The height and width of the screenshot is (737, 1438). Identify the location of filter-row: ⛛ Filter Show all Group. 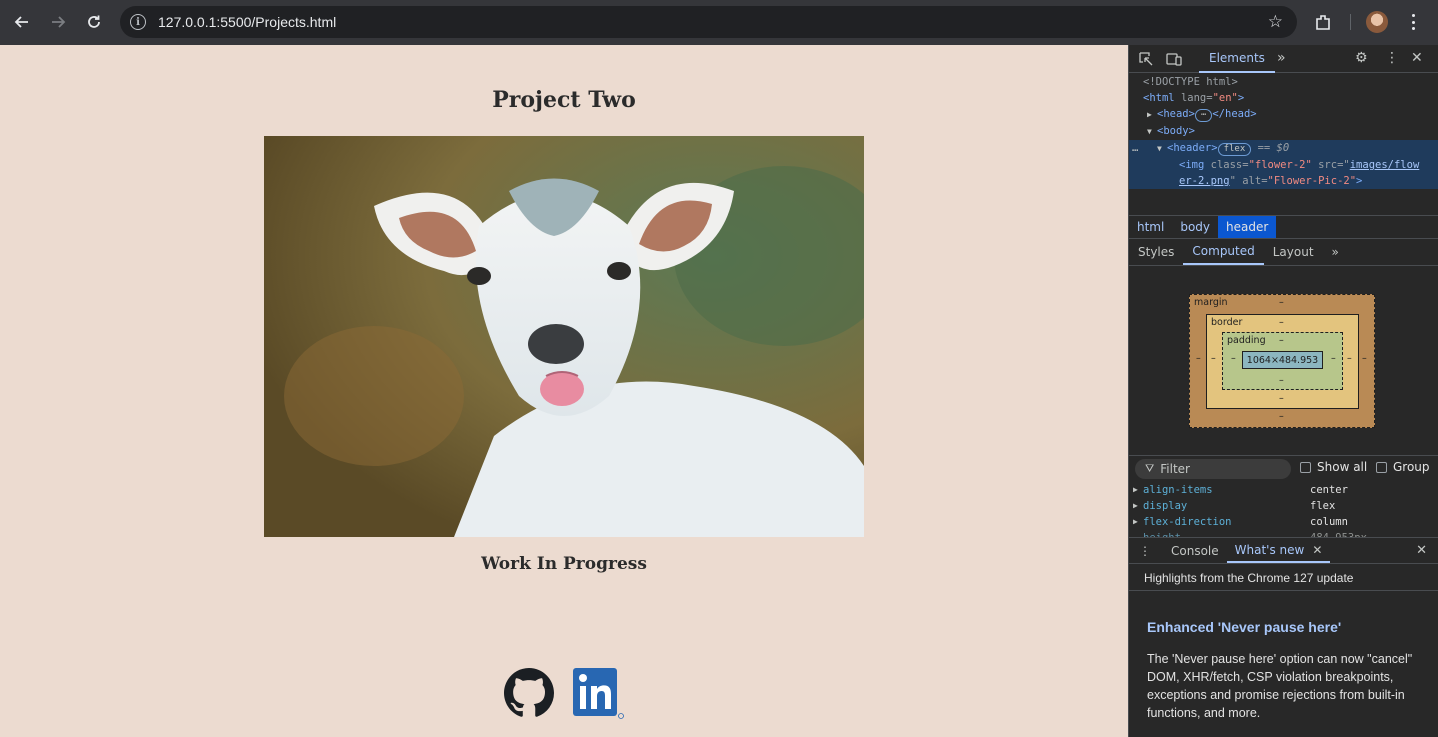
(1283, 469).